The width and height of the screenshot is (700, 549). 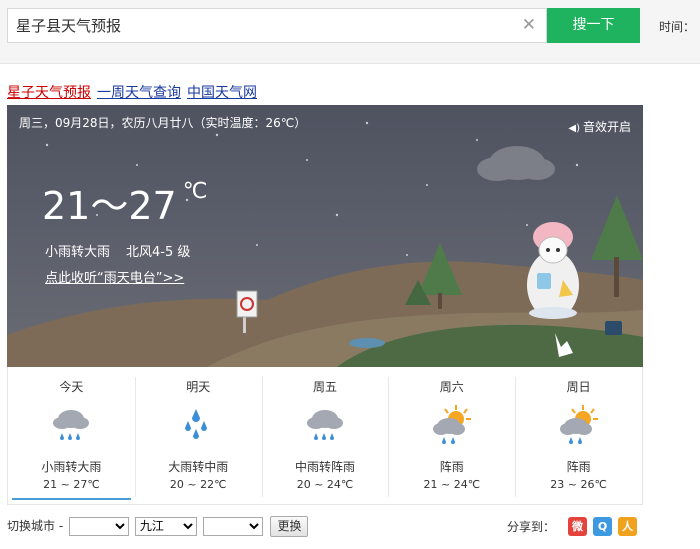 I want to click on search-input, so click(x=260, y=25).